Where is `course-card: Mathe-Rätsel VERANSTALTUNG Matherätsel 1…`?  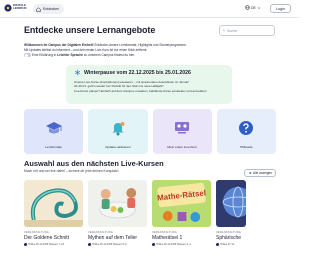
course-card: Mathe-Rätsel VERANSTALTUNG Matherätsel 1… is located at coordinates (181, 218).